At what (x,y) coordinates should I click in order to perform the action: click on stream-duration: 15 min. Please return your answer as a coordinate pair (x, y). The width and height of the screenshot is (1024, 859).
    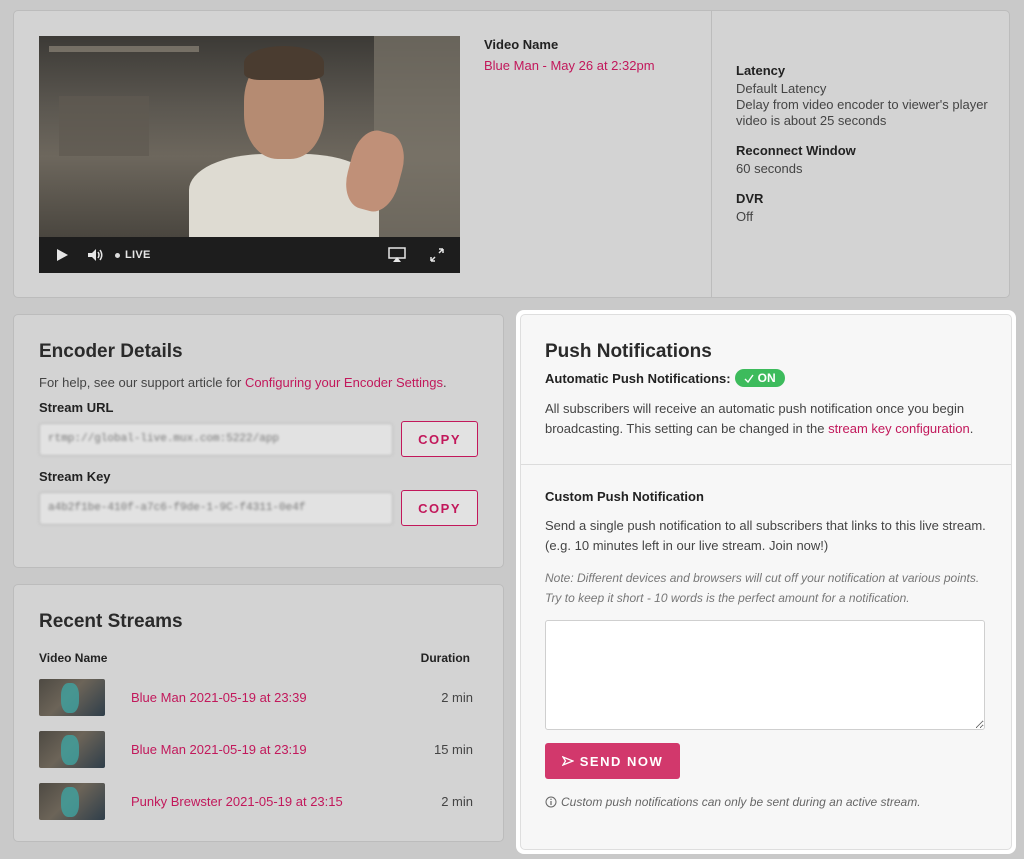
    Looking at the image, I should click on (453, 749).